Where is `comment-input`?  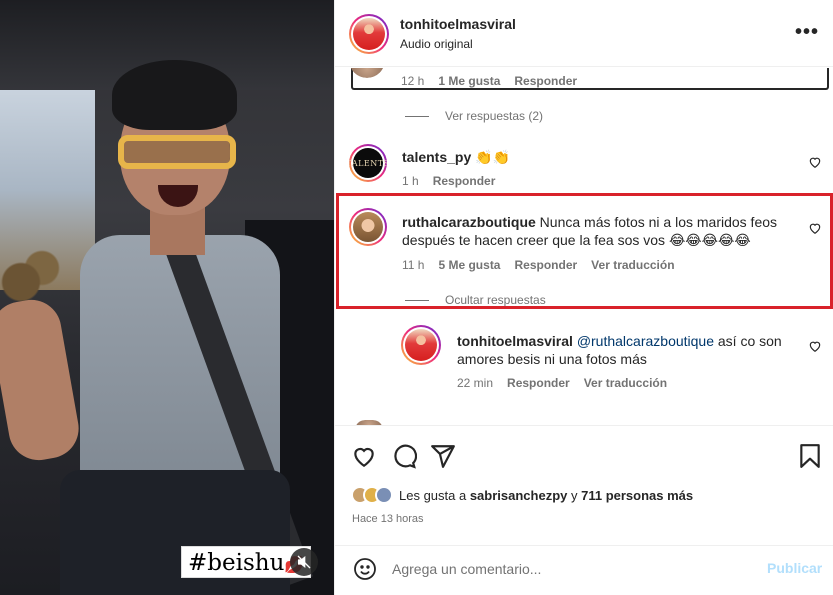 comment-input is located at coordinates (572, 569).